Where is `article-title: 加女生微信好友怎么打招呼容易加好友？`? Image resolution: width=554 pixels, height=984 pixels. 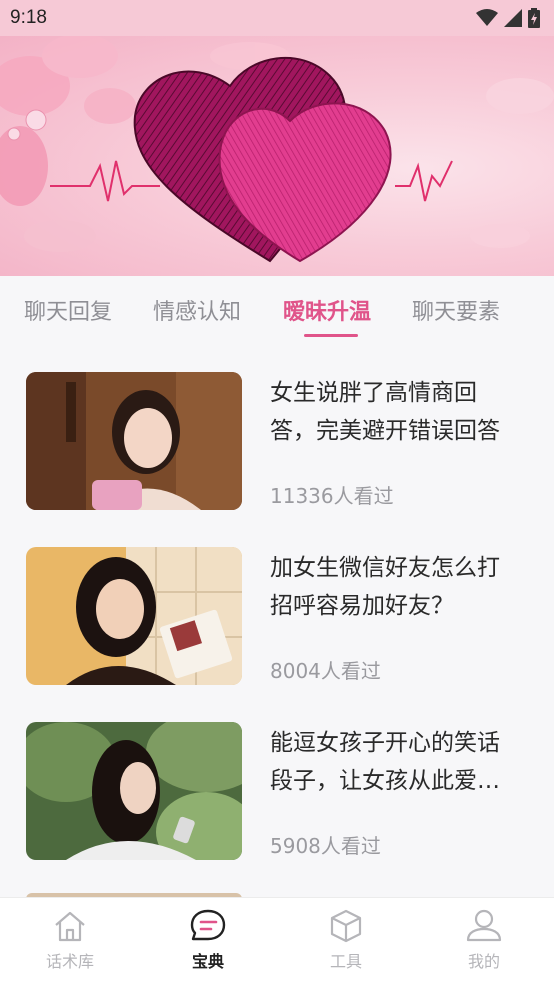
article-title: 加女生微信好友怎么打招呼容易加好友？ is located at coordinates (385, 587).